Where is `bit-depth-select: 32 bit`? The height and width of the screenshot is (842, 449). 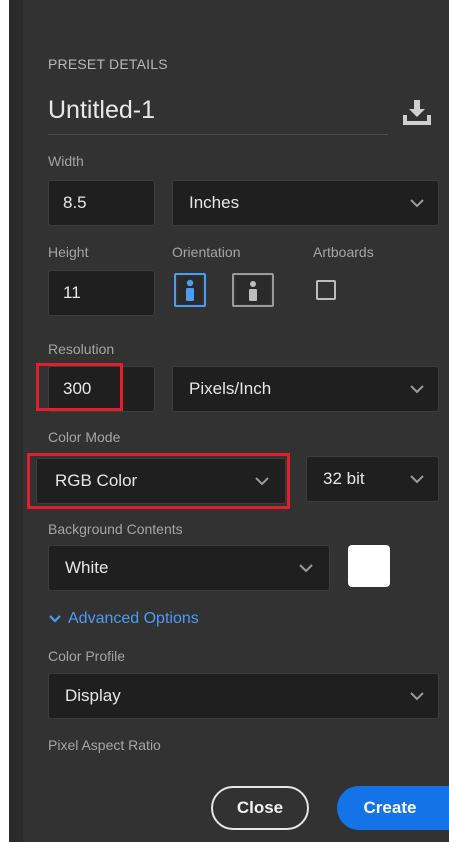
bit-depth-select: 32 bit is located at coordinates (372, 479).